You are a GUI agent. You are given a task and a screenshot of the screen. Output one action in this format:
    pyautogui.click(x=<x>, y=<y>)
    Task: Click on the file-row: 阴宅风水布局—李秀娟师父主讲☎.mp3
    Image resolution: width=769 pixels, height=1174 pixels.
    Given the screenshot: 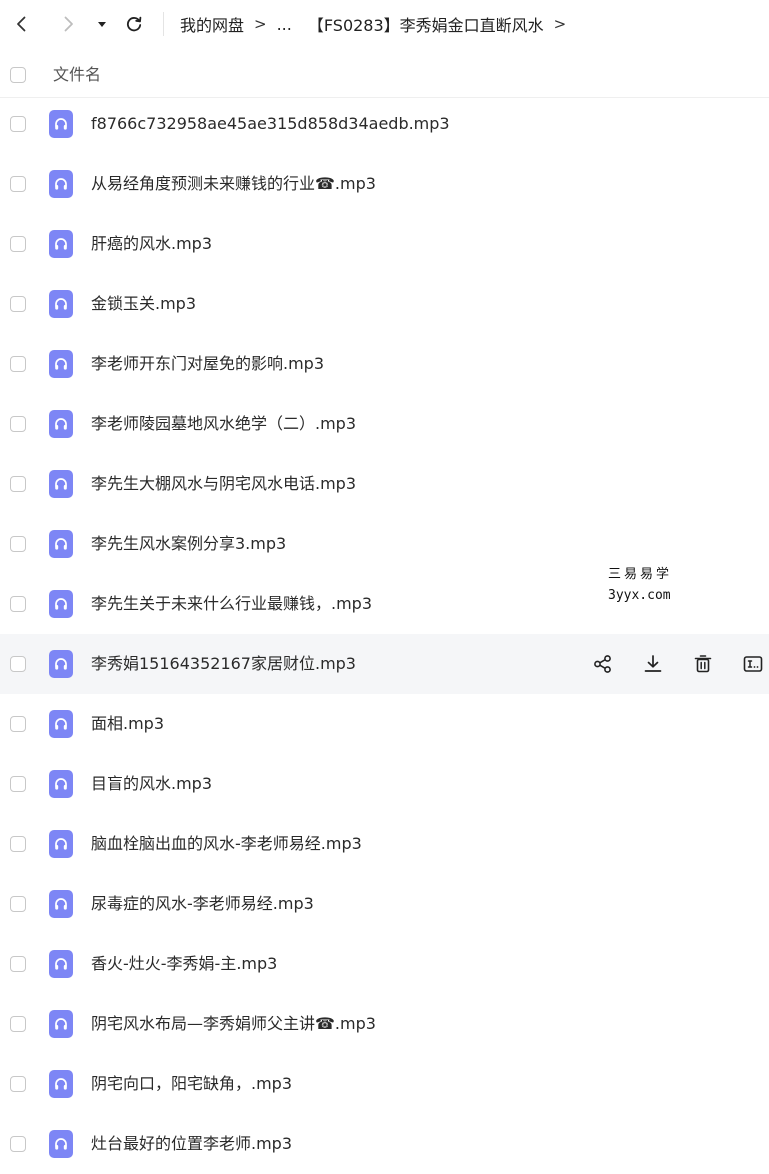 What is the action you would take?
    pyautogui.click(x=384, y=1024)
    